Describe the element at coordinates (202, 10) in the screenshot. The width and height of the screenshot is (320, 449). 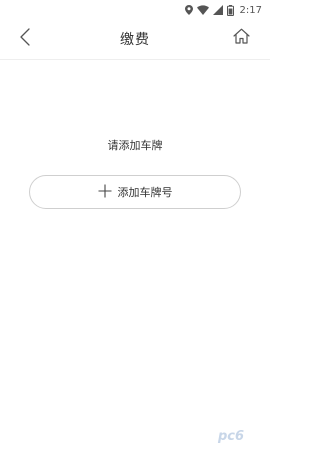
I see `wifi-icon` at that location.